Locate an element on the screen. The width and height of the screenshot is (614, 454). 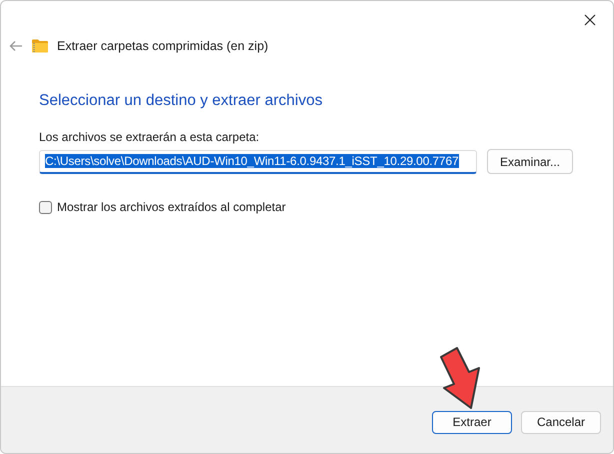
path-field: C:\Users\solve\Downloads\AUD-Win10_Win11-6.0.9437.1_iSST_10.29.00.7767 is located at coordinates (258, 162).